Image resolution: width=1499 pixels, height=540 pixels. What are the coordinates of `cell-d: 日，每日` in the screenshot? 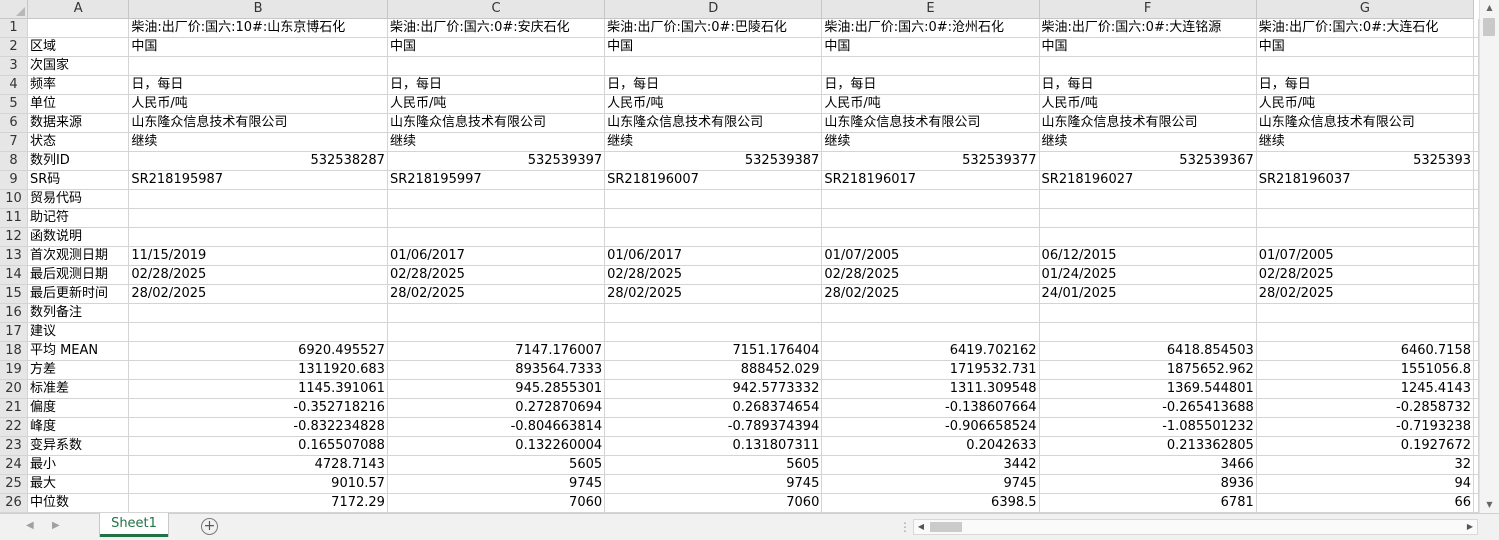 It's located at (713, 85).